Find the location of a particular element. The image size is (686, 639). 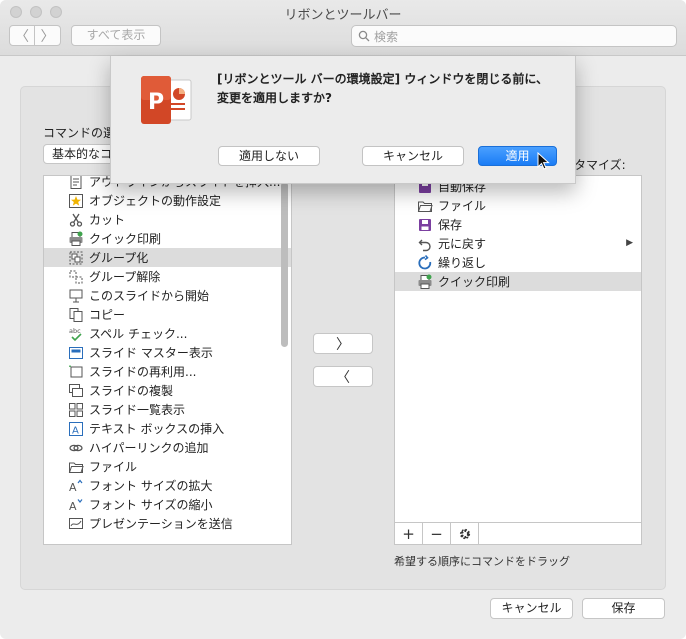

outline-insert-icon is located at coordinates (76, 183).